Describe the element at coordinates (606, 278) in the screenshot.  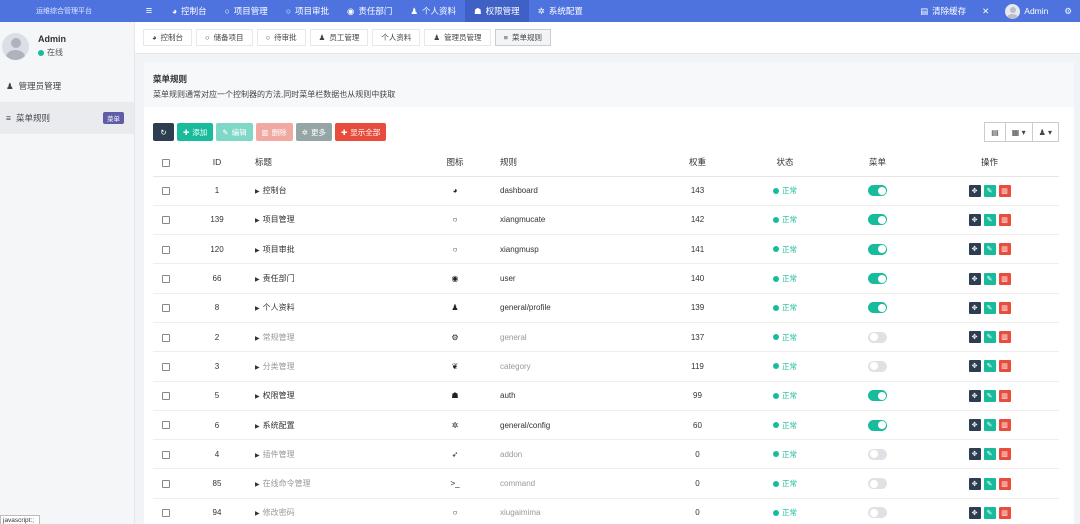
I see `table-row: 66 ▶ 责任部门 ◉ user 140 正常 ✥ ✎ ▥` at that location.